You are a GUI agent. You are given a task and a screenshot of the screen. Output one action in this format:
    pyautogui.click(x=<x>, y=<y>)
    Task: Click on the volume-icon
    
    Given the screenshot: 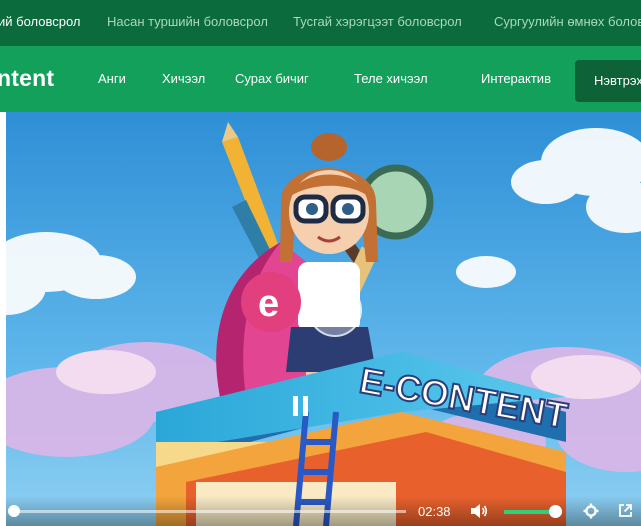 What is the action you would take?
    pyautogui.click(x=479, y=511)
    